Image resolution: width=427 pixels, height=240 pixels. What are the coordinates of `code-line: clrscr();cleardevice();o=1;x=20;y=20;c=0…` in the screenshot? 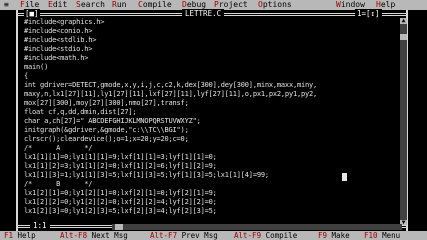 It's located at (106, 139).